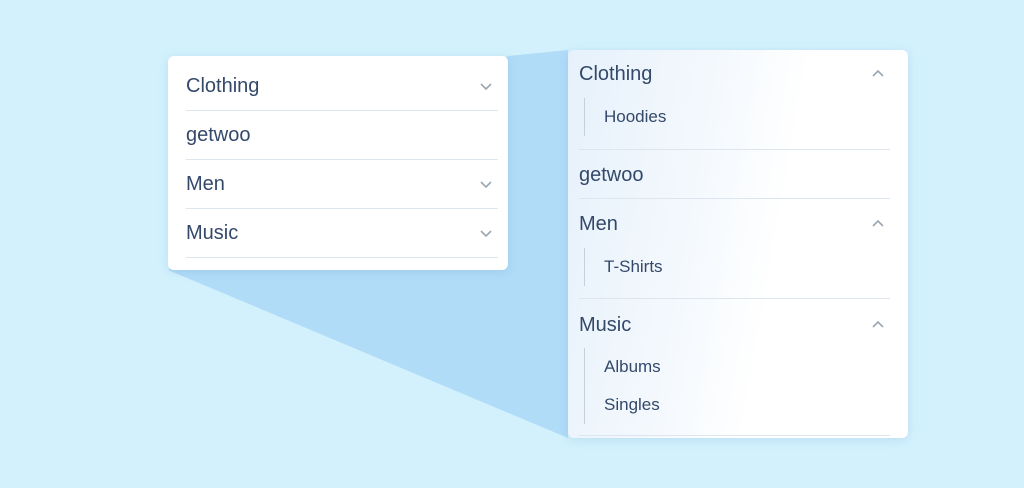 This screenshot has height=488, width=1024. What do you see at coordinates (623, 405) in the screenshot?
I see `submenu-item-singles: Singles` at bounding box center [623, 405].